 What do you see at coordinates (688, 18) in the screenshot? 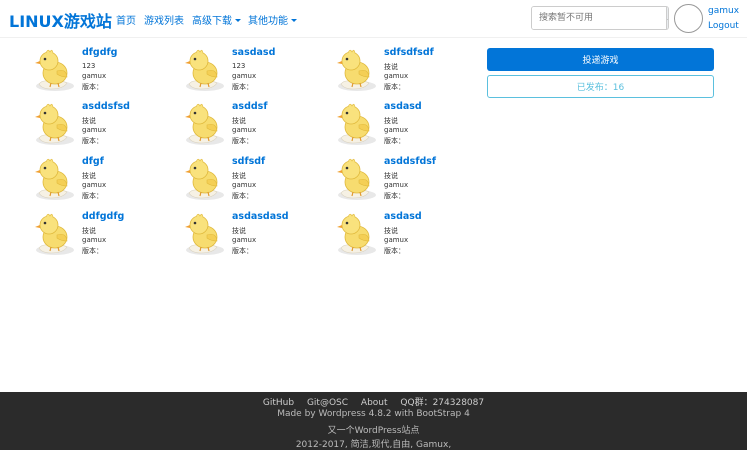
I see `avatar` at bounding box center [688, 18].